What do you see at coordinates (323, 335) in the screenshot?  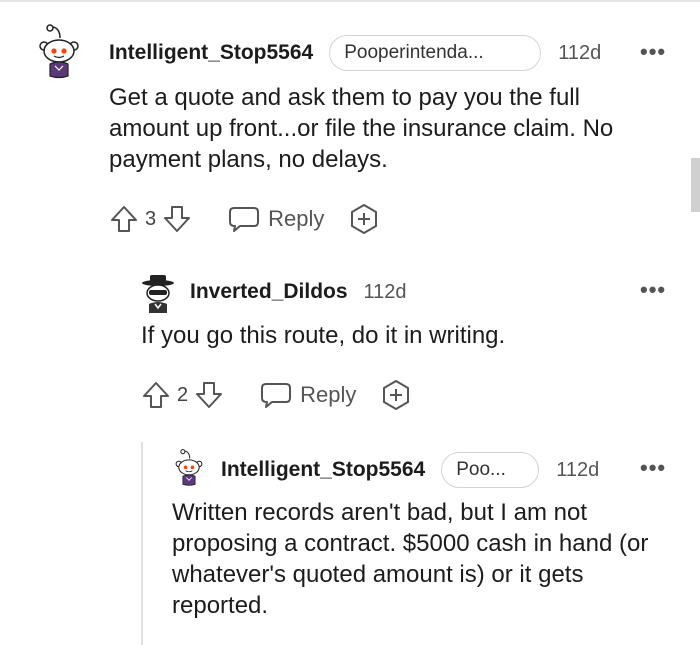 I see `comment-body: If you go this route, do it in writing.` at bounding box center [323, 335].